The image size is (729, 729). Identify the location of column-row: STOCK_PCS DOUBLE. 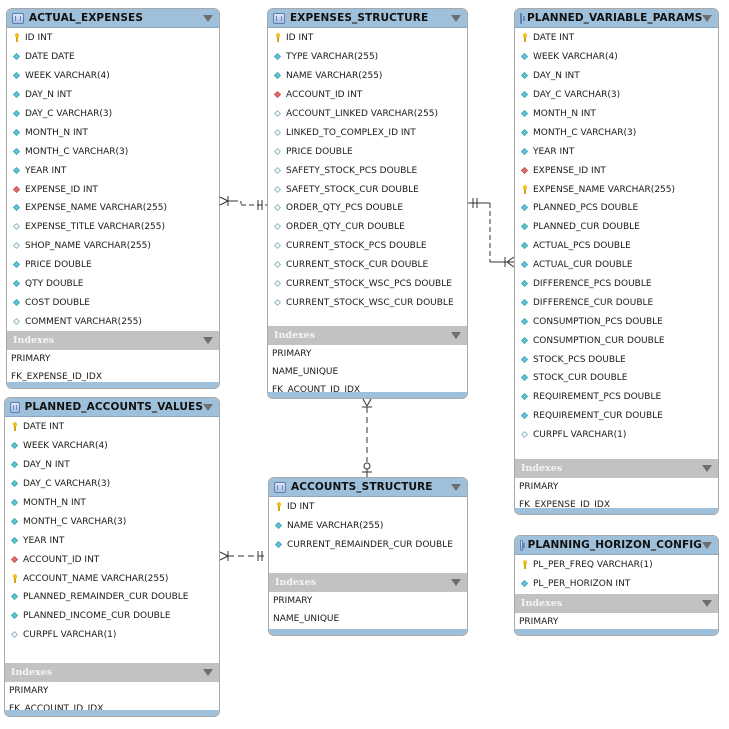
(616, 359).